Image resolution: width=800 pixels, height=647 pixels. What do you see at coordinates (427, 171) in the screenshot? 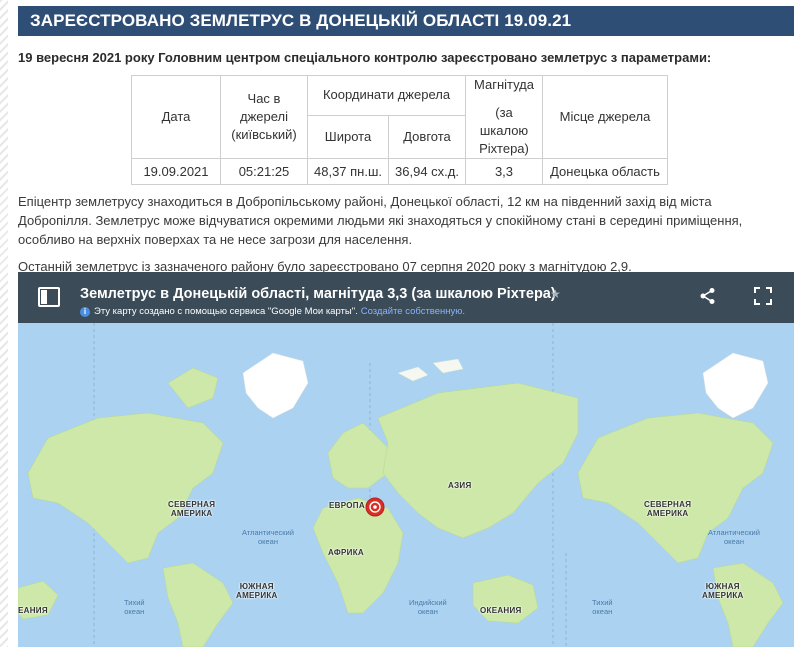
I see `cell-longitude: 36,94 сх.д.` at bounding box center [427, 171].